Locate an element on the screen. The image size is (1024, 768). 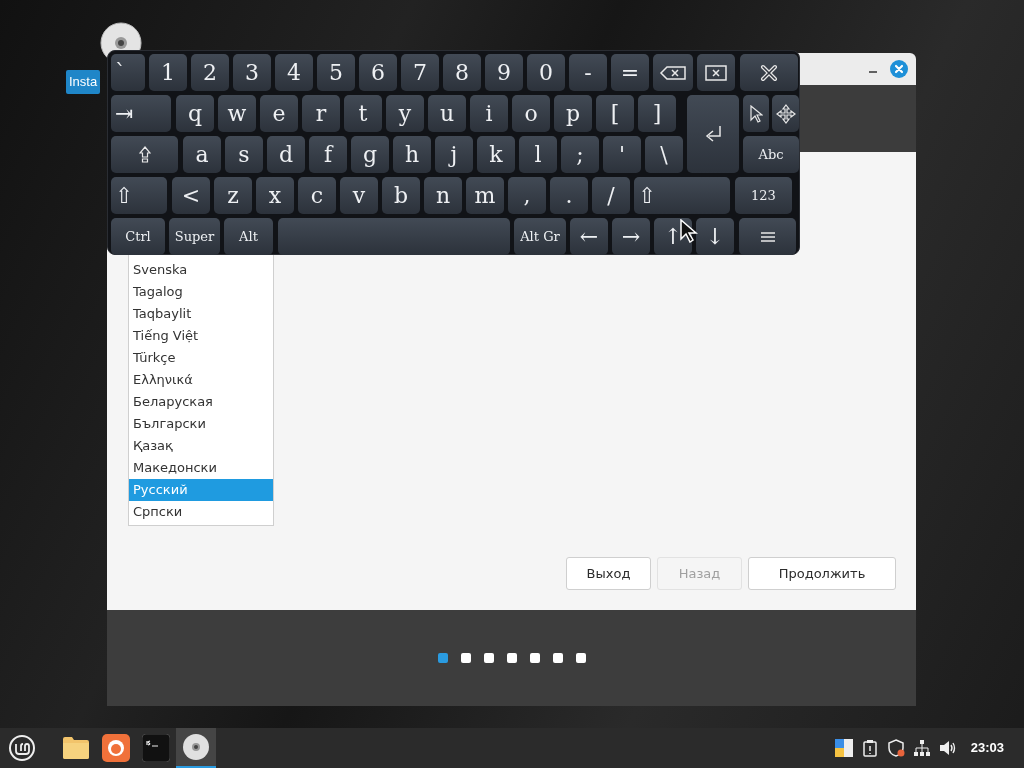
keyboard-key: , is located at coordinates (527, 195).